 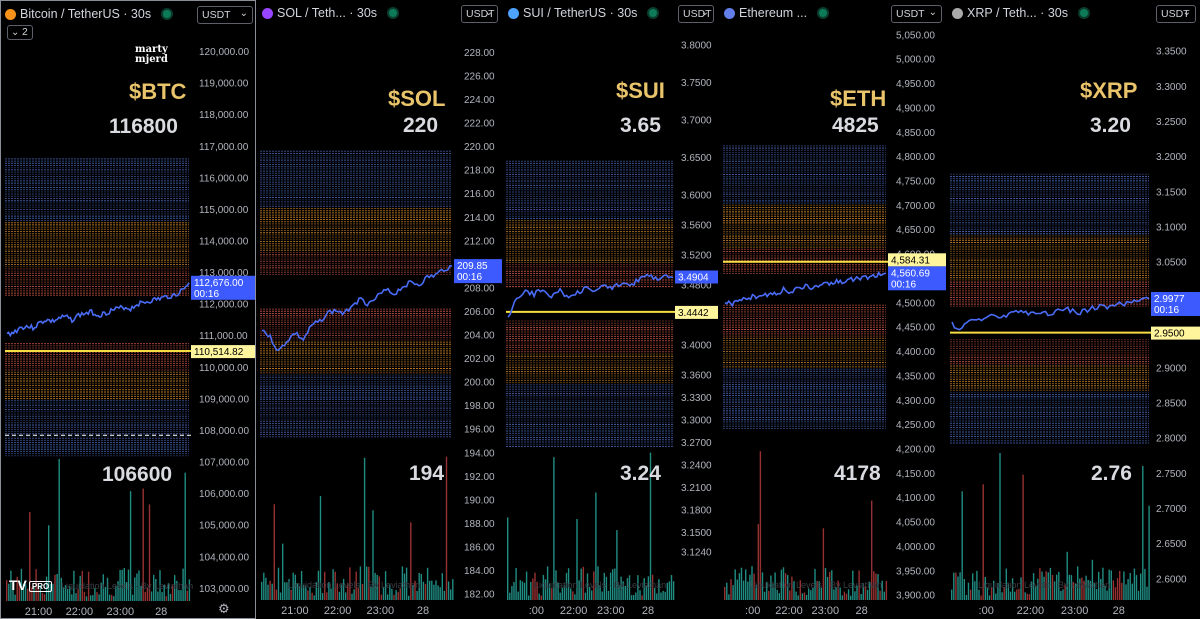 I want to click on price-level-tag: 4,584.31, so click(x=917, y=260).